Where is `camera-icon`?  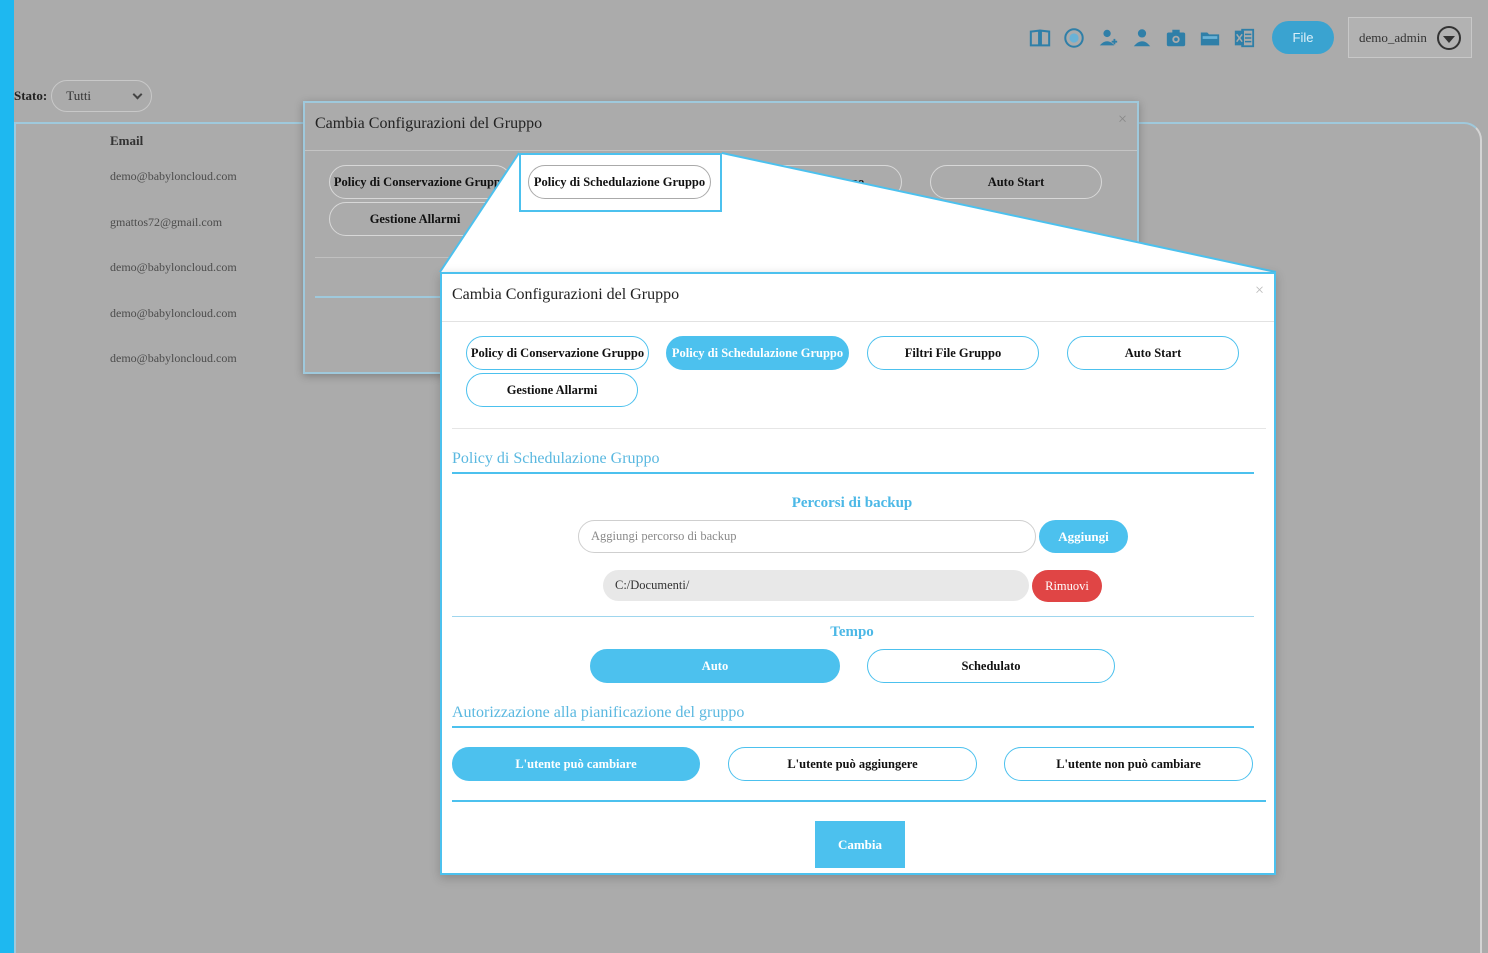 camera-icon is located at coordinates (1176, 38).